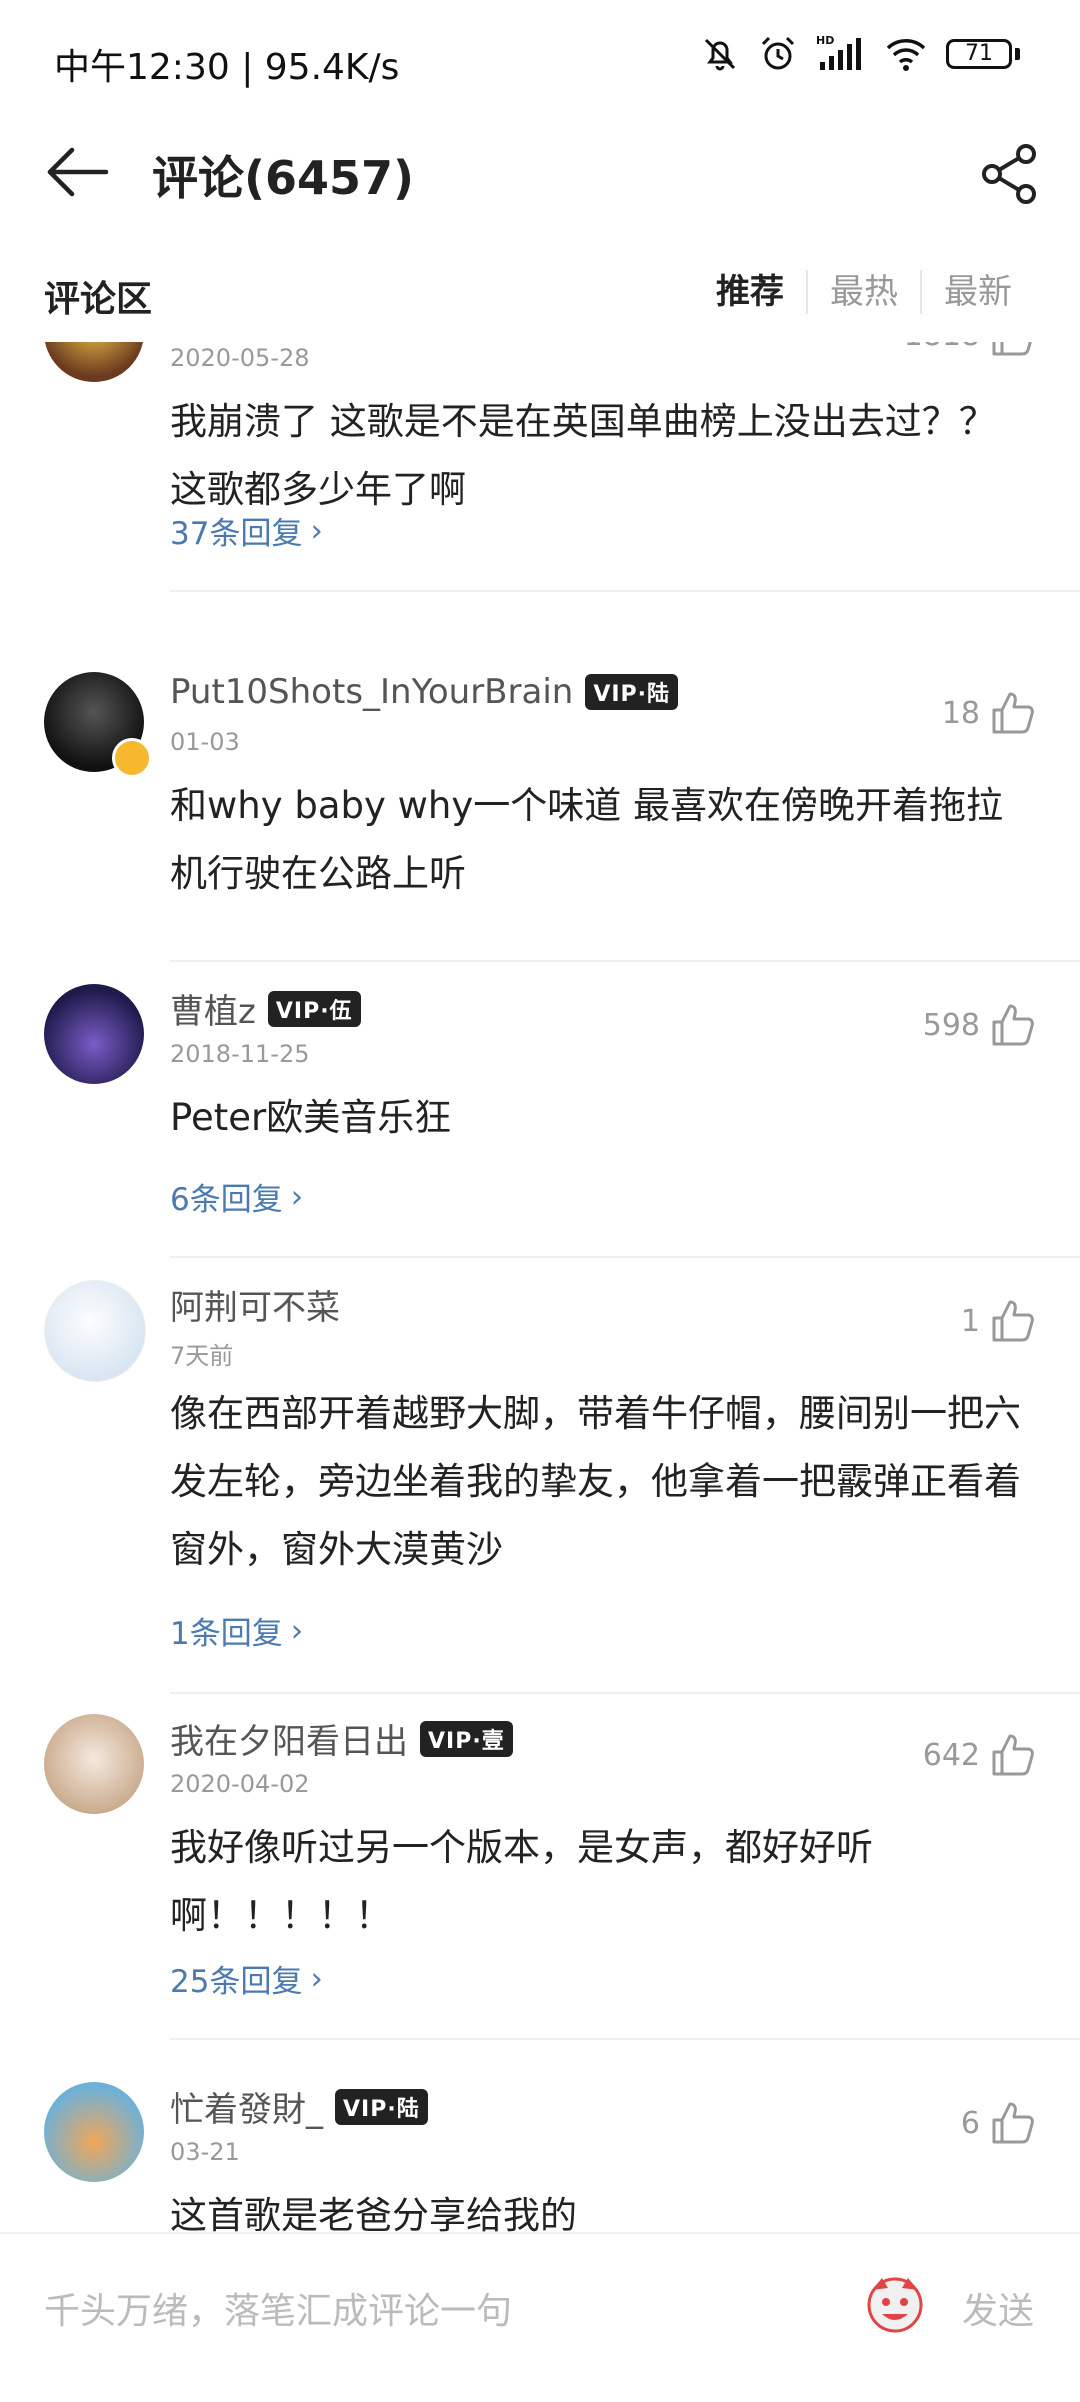  I want to click on comment-date: 2020-04-02, so click(240, 1784).